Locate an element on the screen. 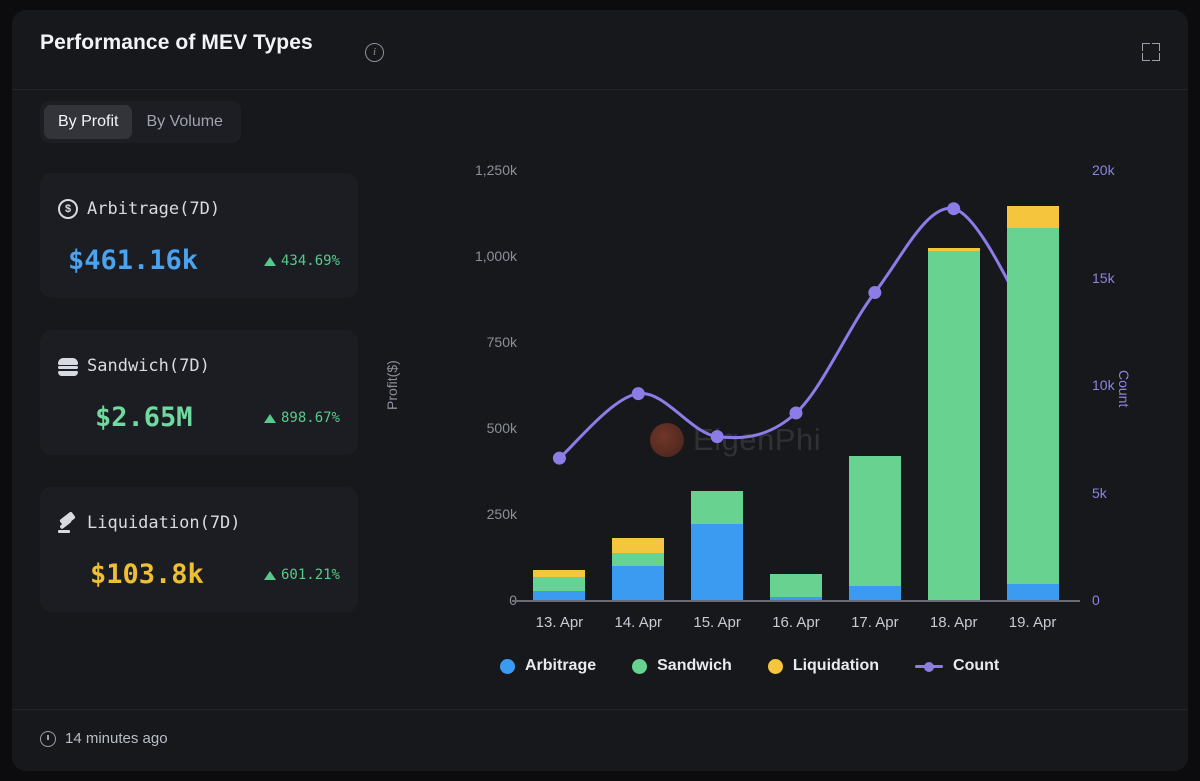 The image size is (1200, 781). y2-axis-tick-label: 5k is located at coordinates (1099, 492).